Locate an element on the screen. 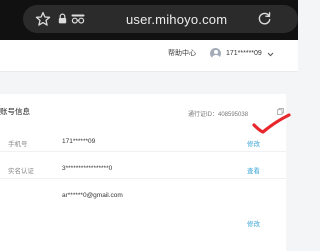  browser-address-bar: user.mihoyo.com is located at coordinates (149, 20).